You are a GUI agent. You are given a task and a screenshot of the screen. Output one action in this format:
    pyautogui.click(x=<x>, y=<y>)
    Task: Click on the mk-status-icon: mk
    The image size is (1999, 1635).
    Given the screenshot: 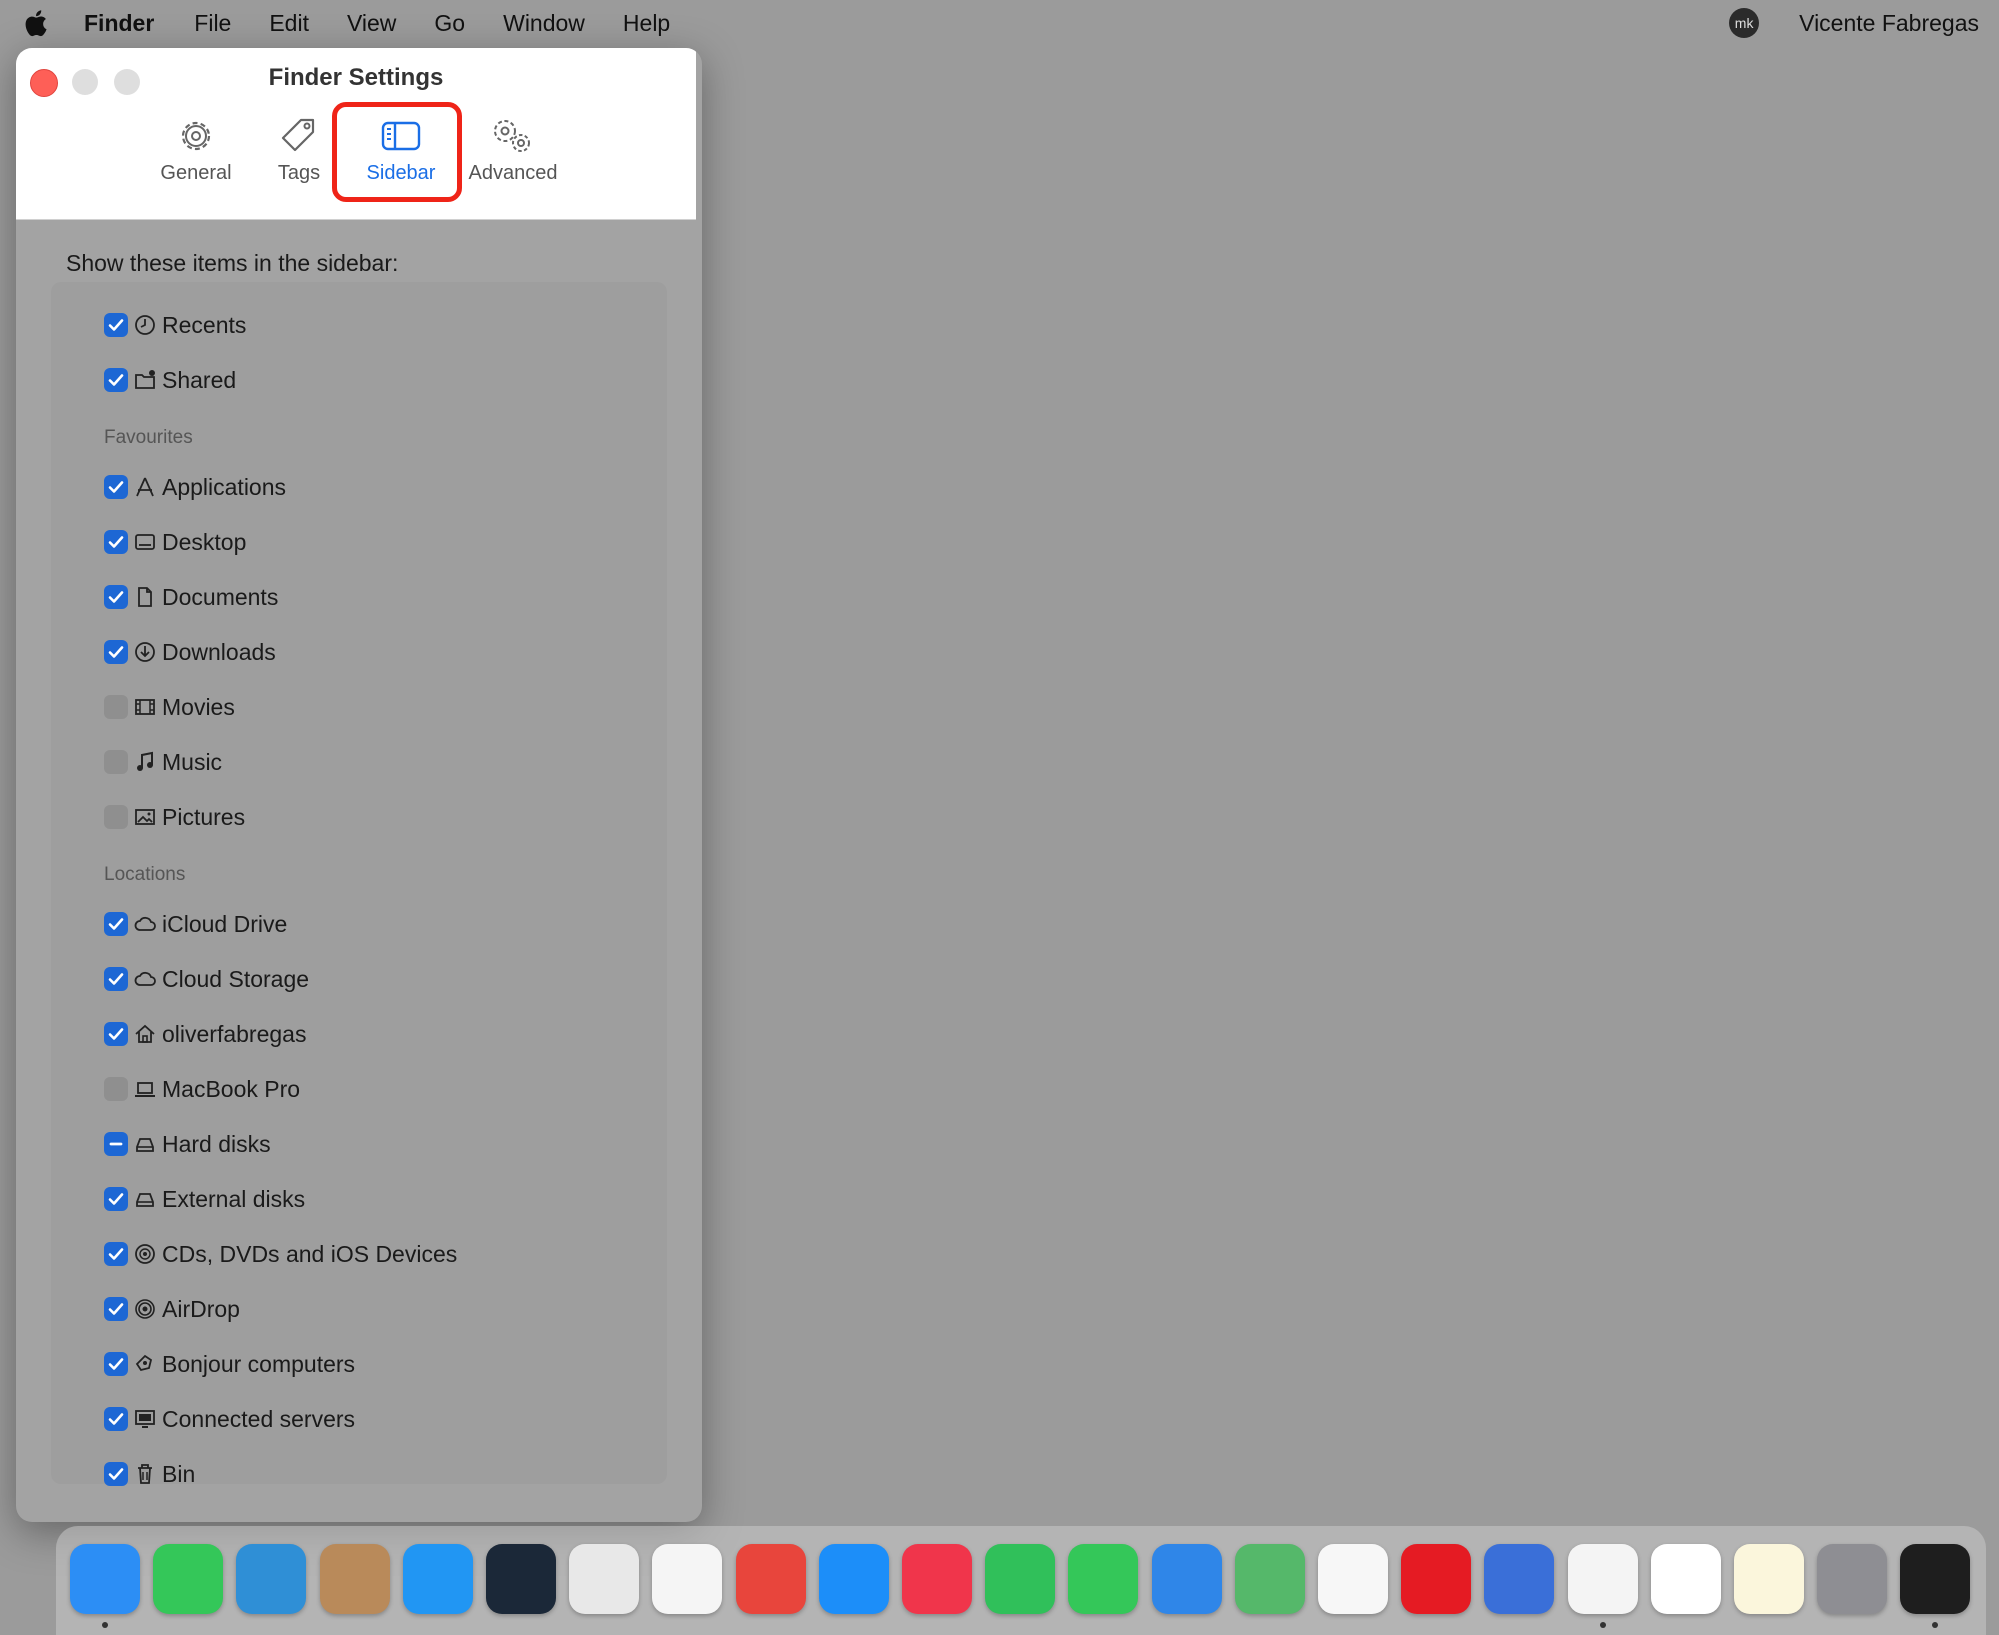 What is the action you would take?
    pyautogui.click(x=1744, y=23)
    